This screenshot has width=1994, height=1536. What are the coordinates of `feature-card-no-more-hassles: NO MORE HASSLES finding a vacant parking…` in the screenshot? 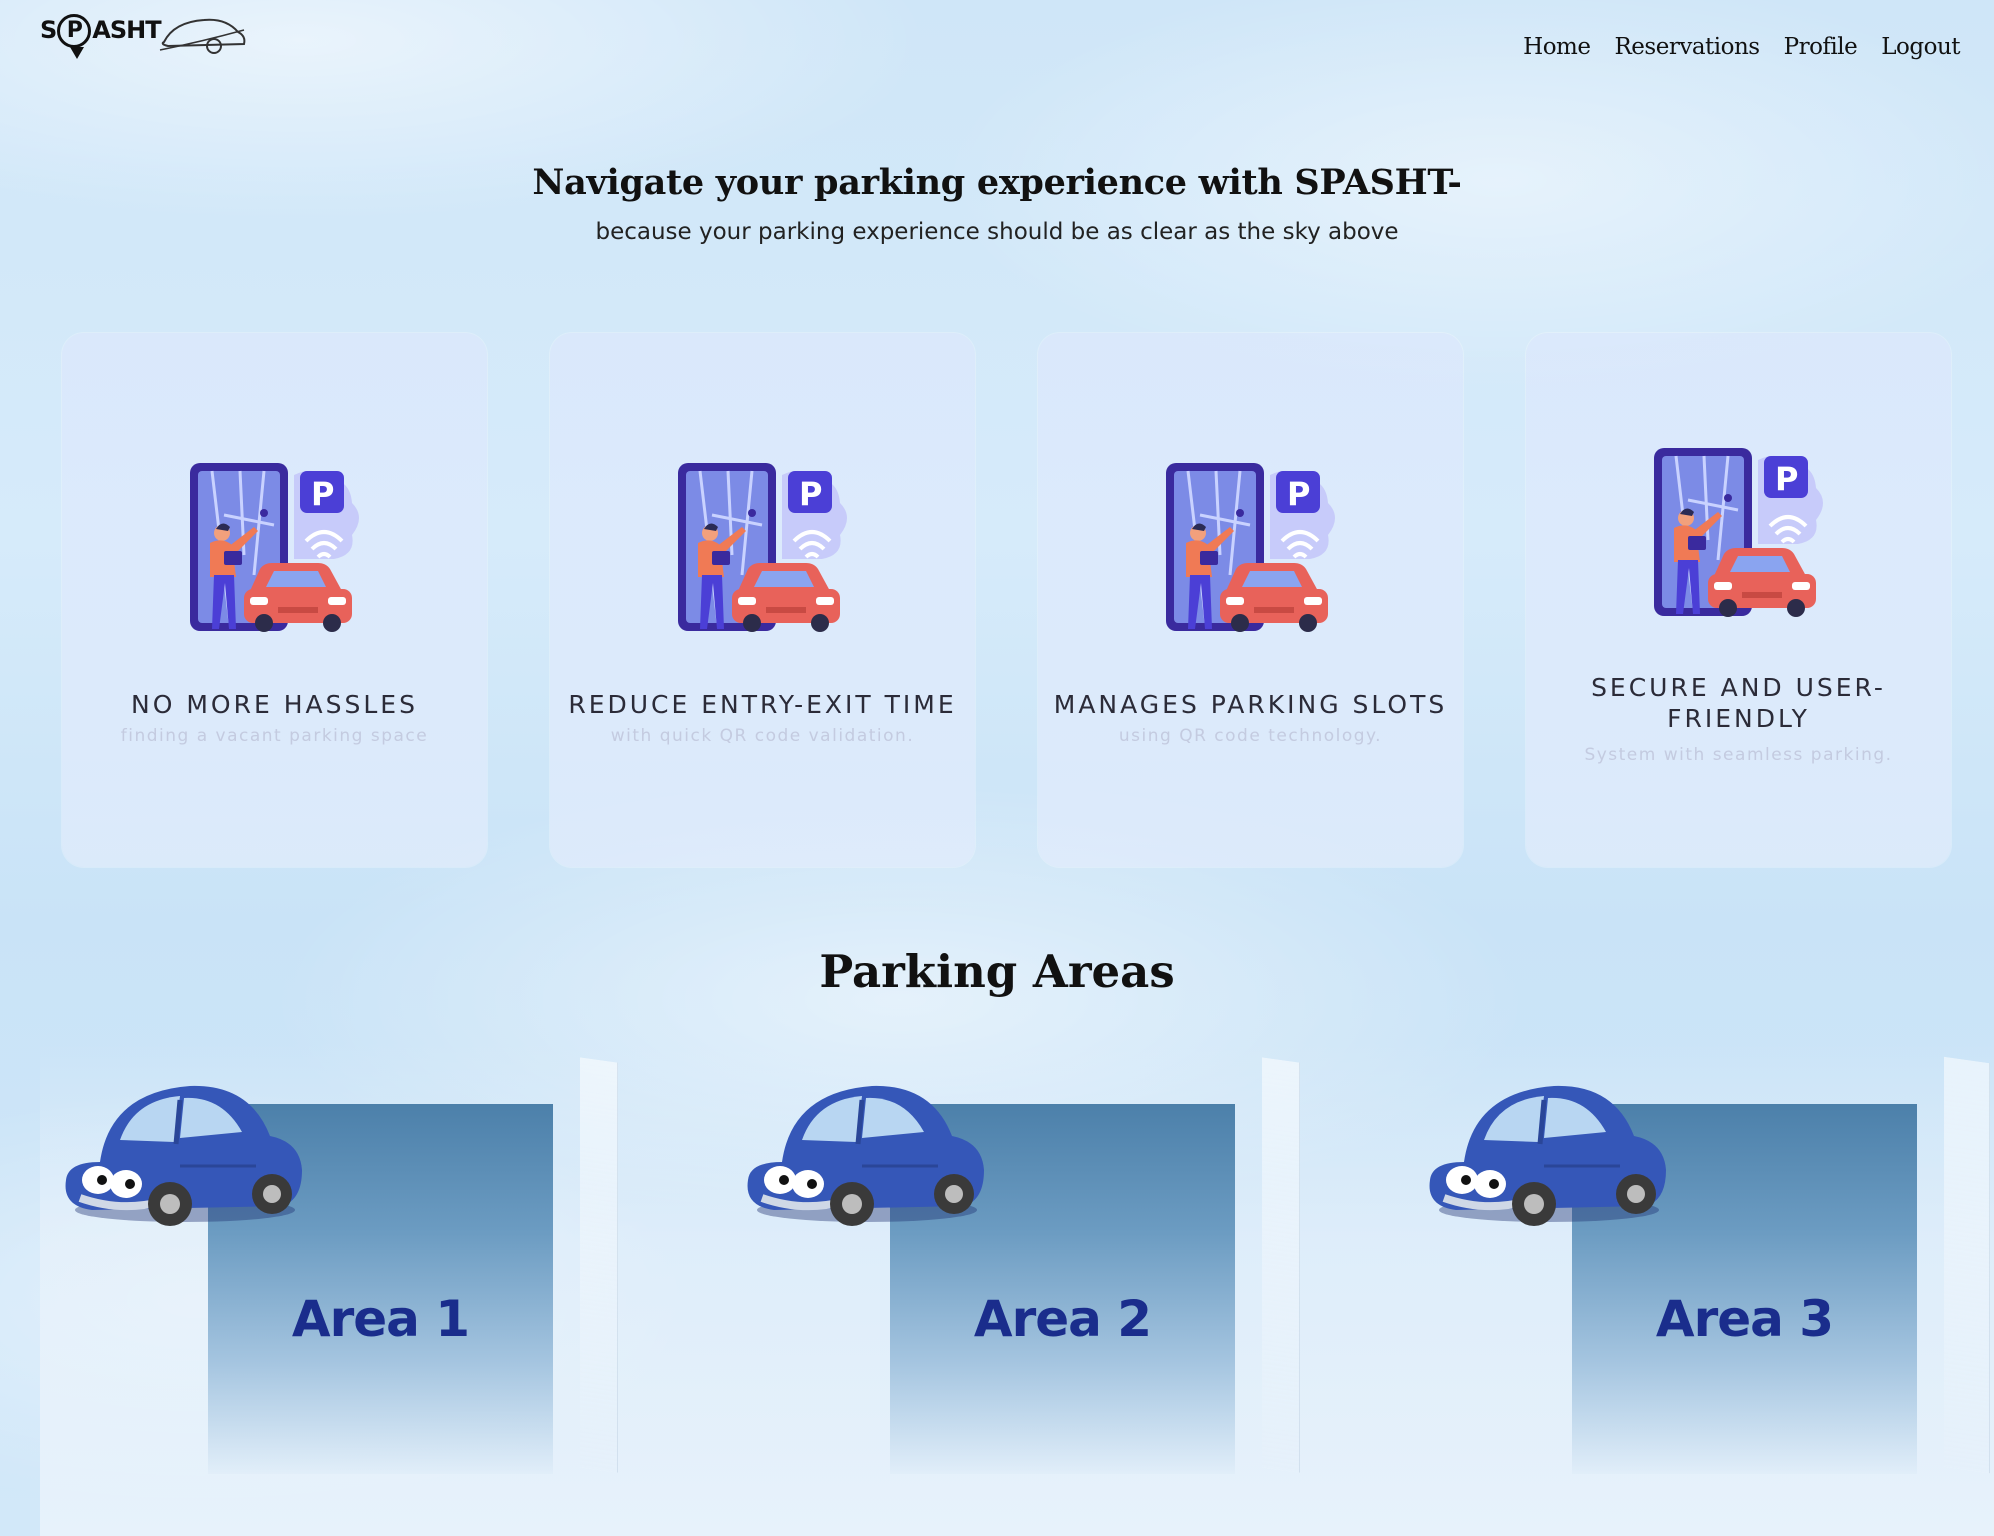 It's located at (274, 600).